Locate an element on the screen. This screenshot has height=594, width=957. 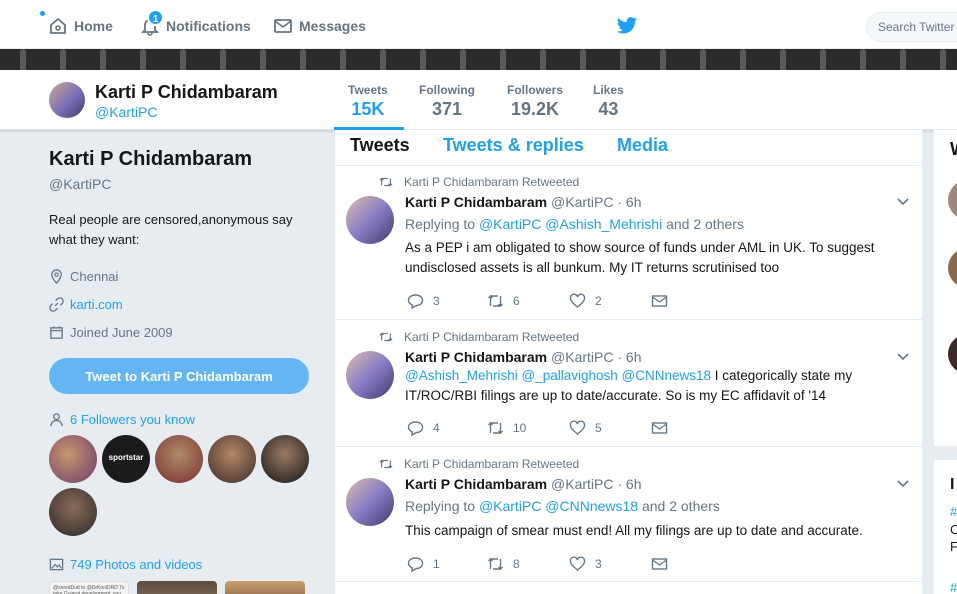
tweet-to-button: Tweet to Karti P Chidambaram is located at coordinates (179, 376).